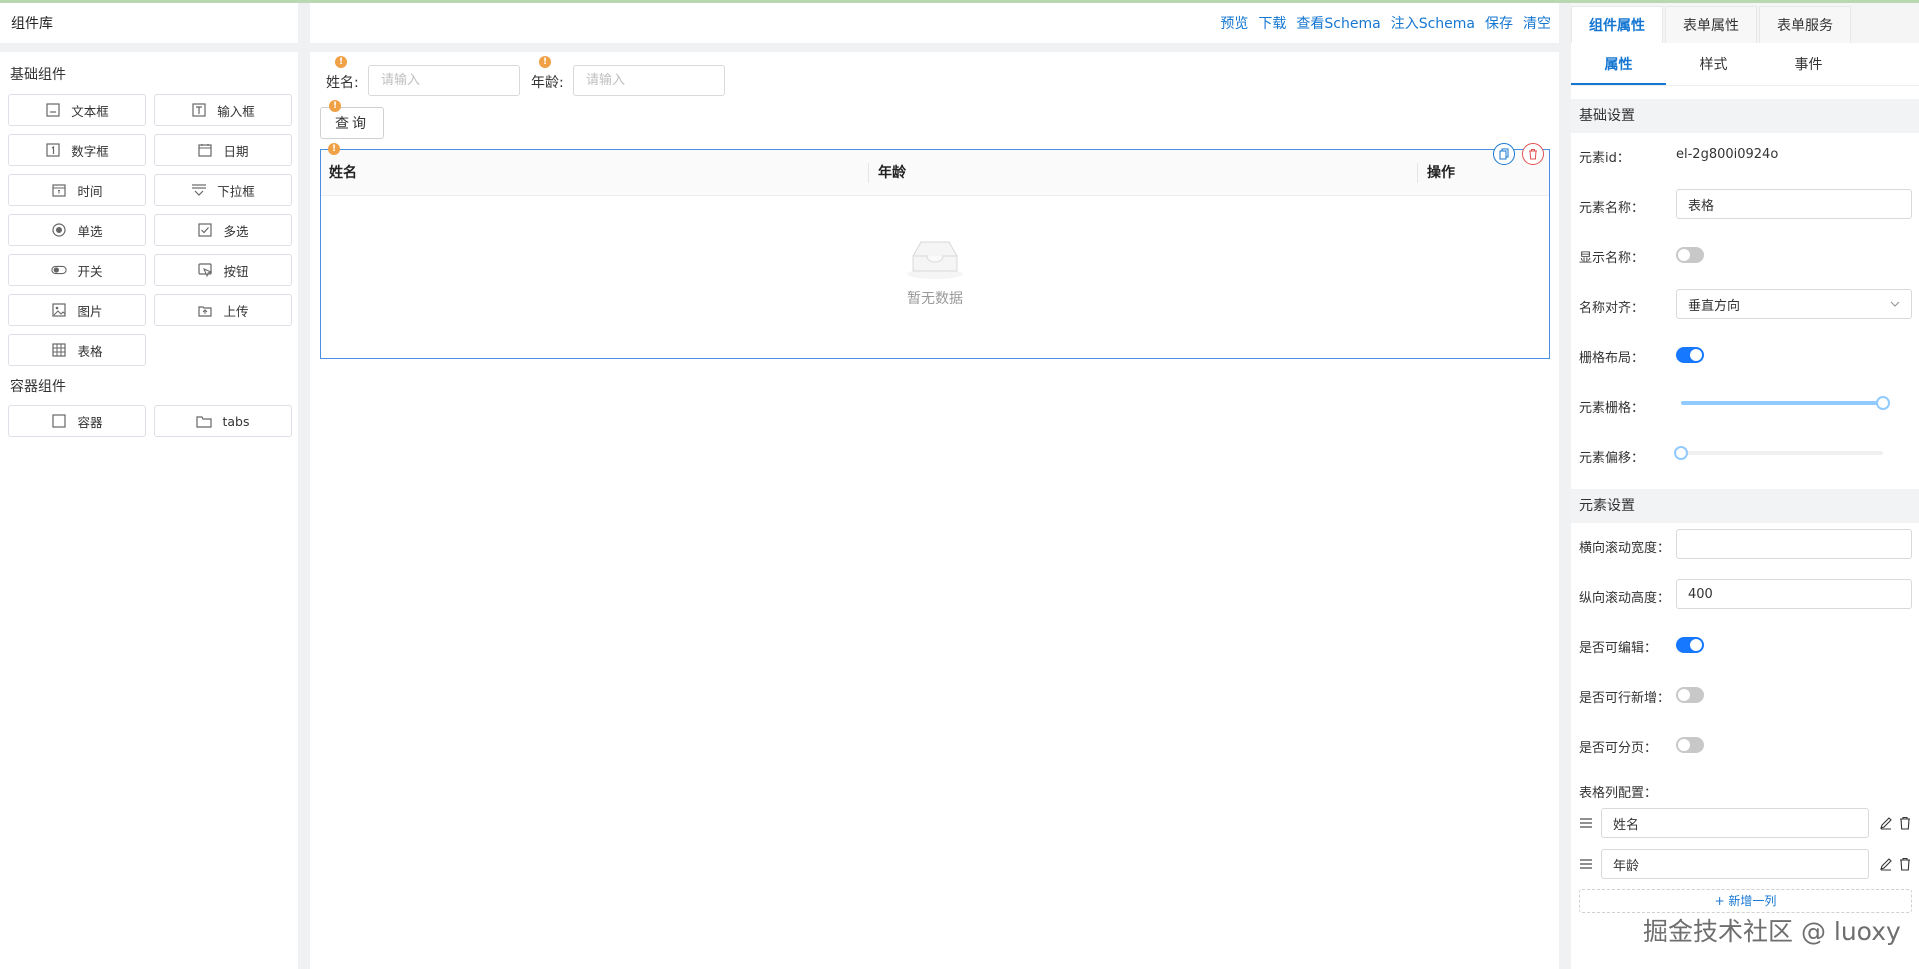 This screenshot has height=969, width=1919. What do you see at coordinates (90, 111) in the screenshot?
I see `component-label: 文本框` at bounding box center [90, 111].